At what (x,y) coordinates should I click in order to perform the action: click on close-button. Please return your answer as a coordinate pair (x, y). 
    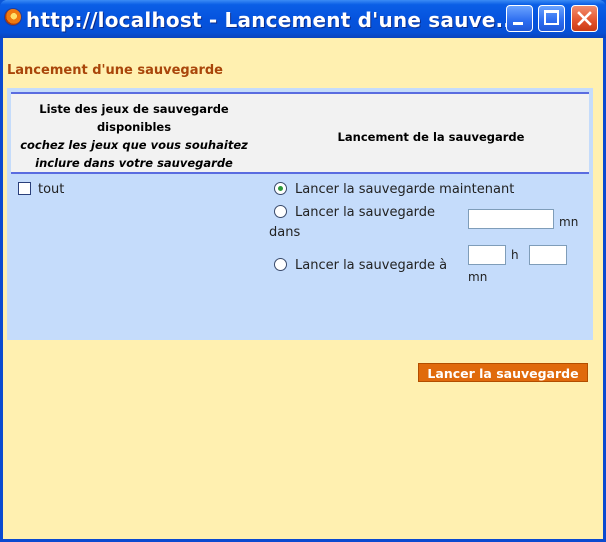
    Looking at the image, I should click on (584, 18).